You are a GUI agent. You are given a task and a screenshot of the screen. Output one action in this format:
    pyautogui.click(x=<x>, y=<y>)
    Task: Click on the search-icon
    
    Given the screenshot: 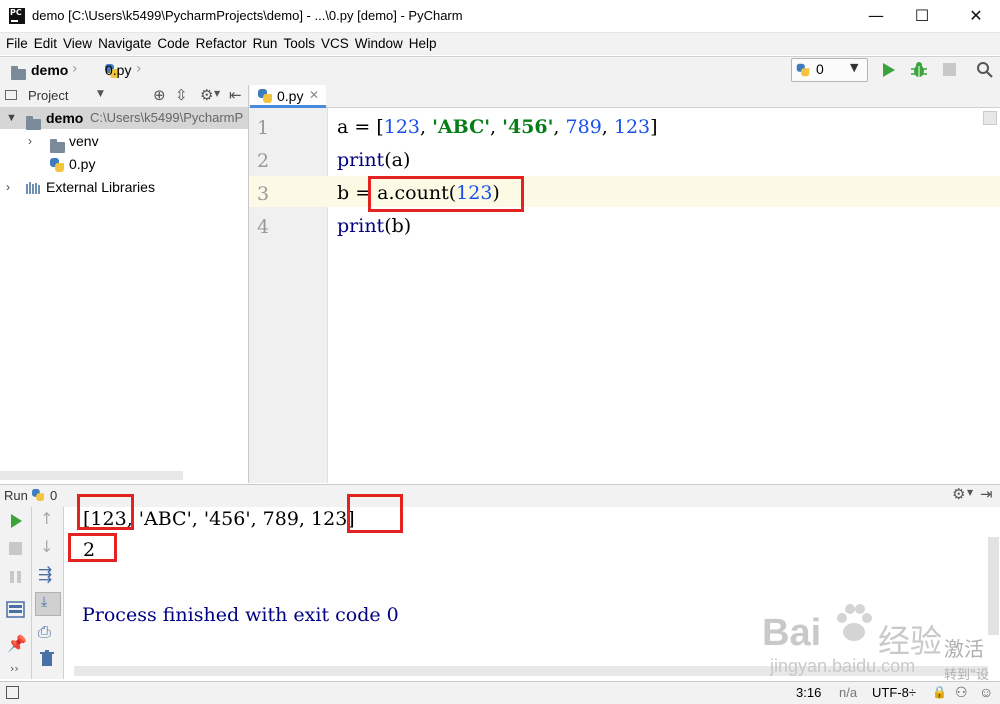 What is the action you would take?
    pyautogui.click(x=985, y=70)
    